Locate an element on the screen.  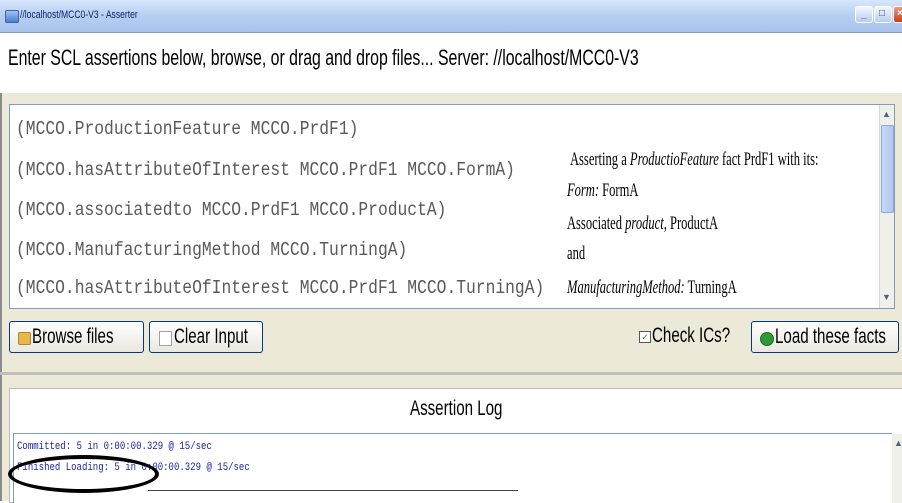
browse-files-label: Browse files is located at coordinates (73, 336).